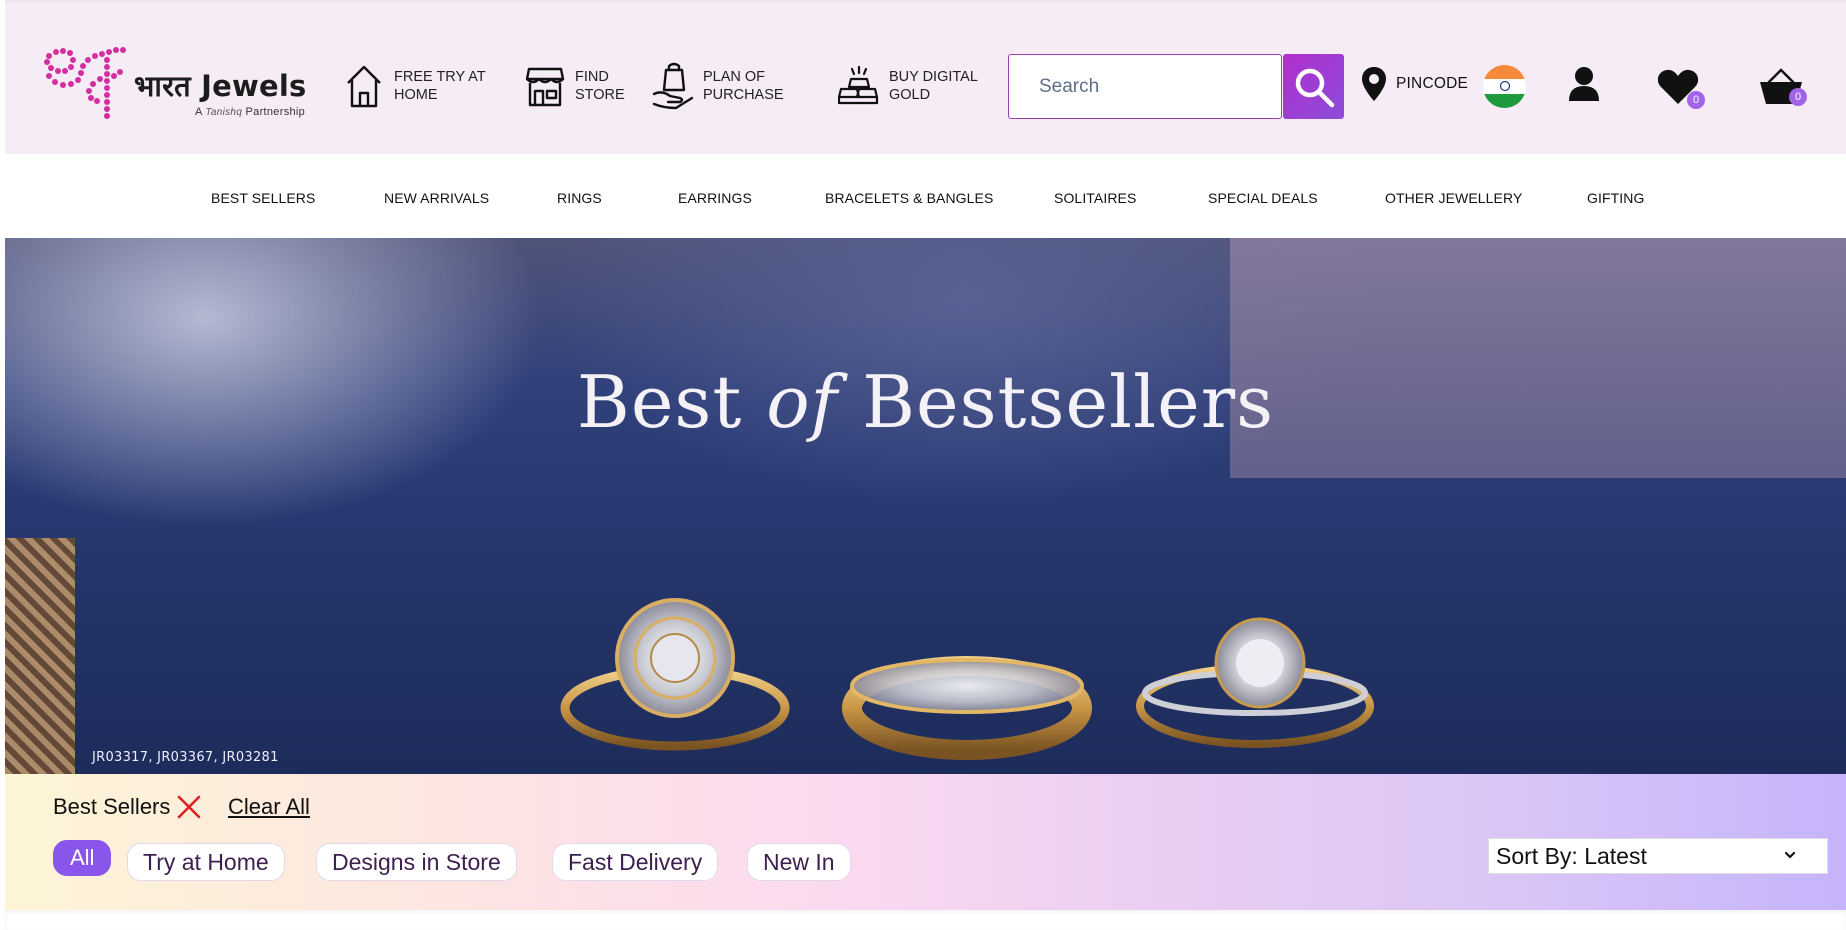 The image size is (1846, 930). I want to click on find-store-link: FIND STORE, so click(579, 86).